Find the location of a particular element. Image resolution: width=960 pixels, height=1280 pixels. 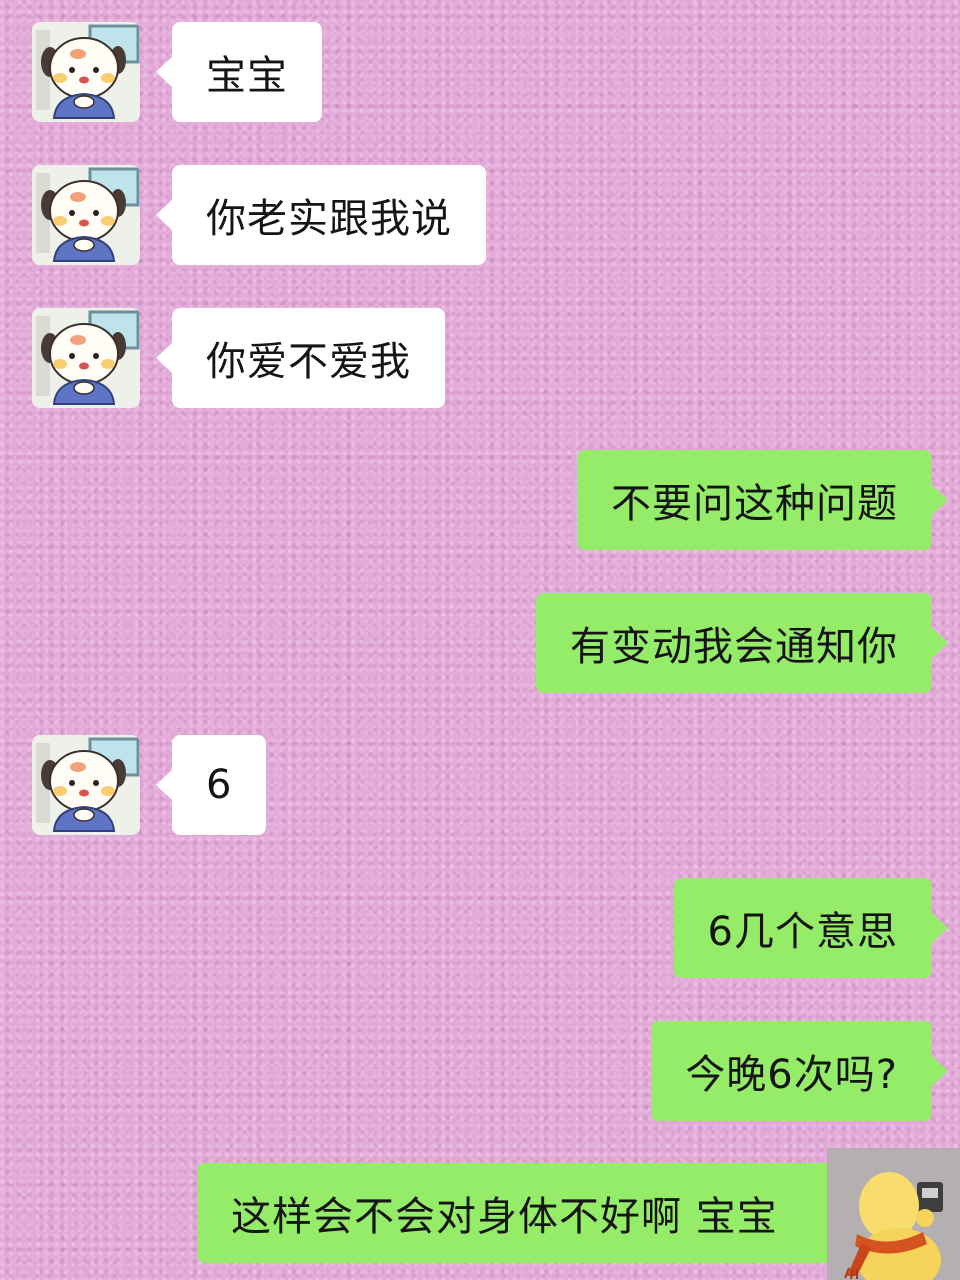

message-sent: 有变动我会通知你 is located at coordinates (742, 643).